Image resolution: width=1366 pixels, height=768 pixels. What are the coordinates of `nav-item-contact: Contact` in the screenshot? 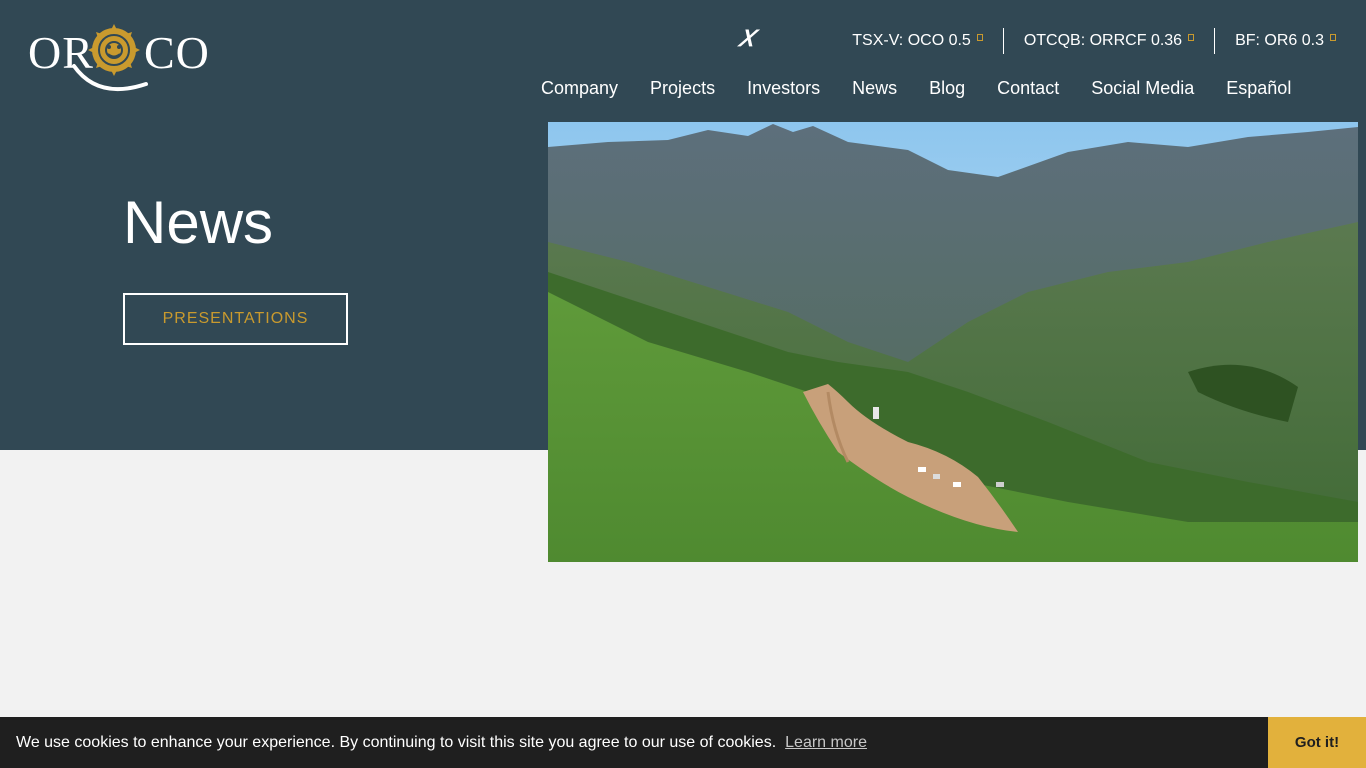 It's located at (1028, 88).